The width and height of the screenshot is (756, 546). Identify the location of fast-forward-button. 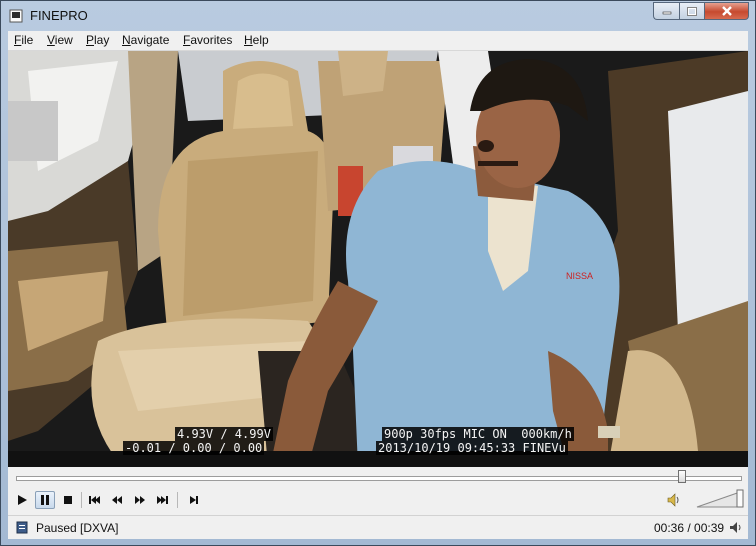
(140, 500).